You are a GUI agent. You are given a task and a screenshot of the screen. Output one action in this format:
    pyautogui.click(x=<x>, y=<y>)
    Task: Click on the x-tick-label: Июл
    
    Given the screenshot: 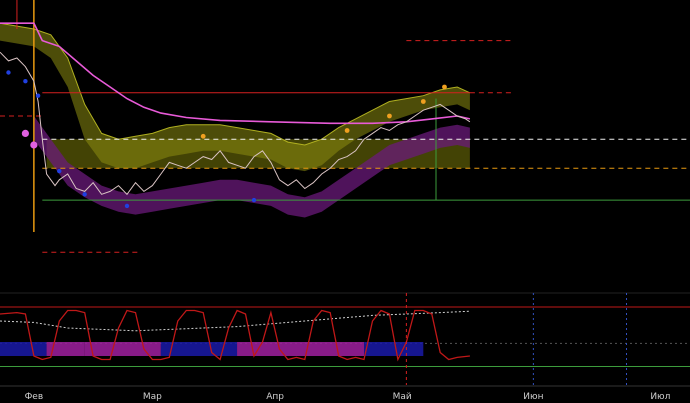 What is the action you would take?
    pyautogui.click(x=660, y=397)
    